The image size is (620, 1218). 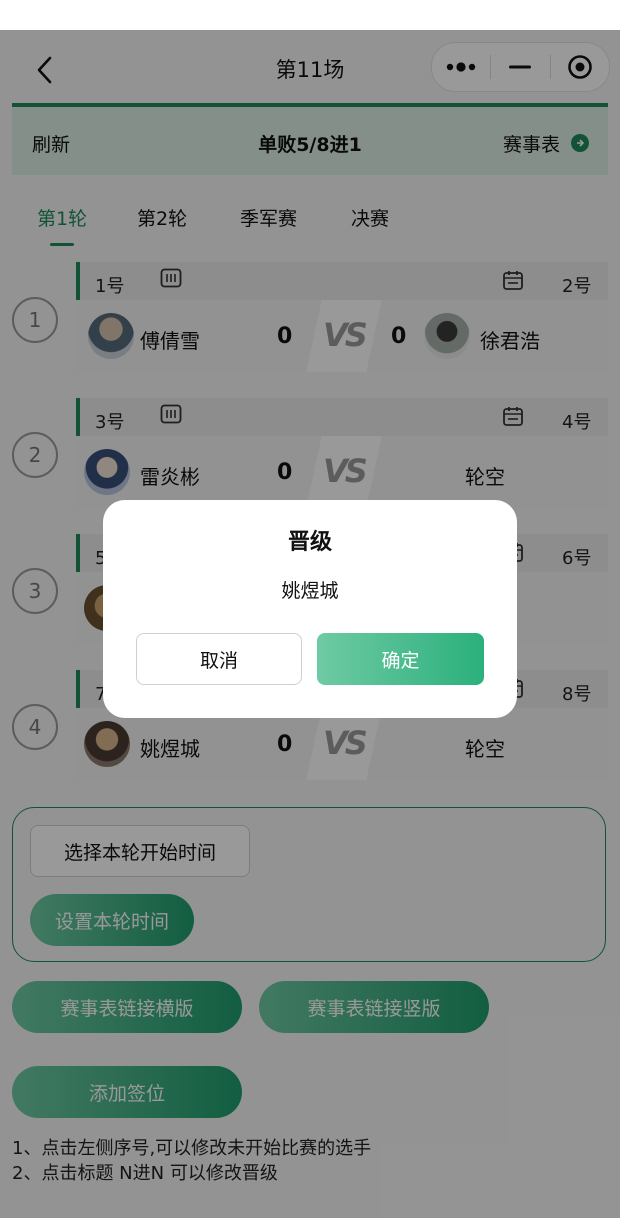 I want to click on dialog-title: 晋级, so click(x=309, y=542).